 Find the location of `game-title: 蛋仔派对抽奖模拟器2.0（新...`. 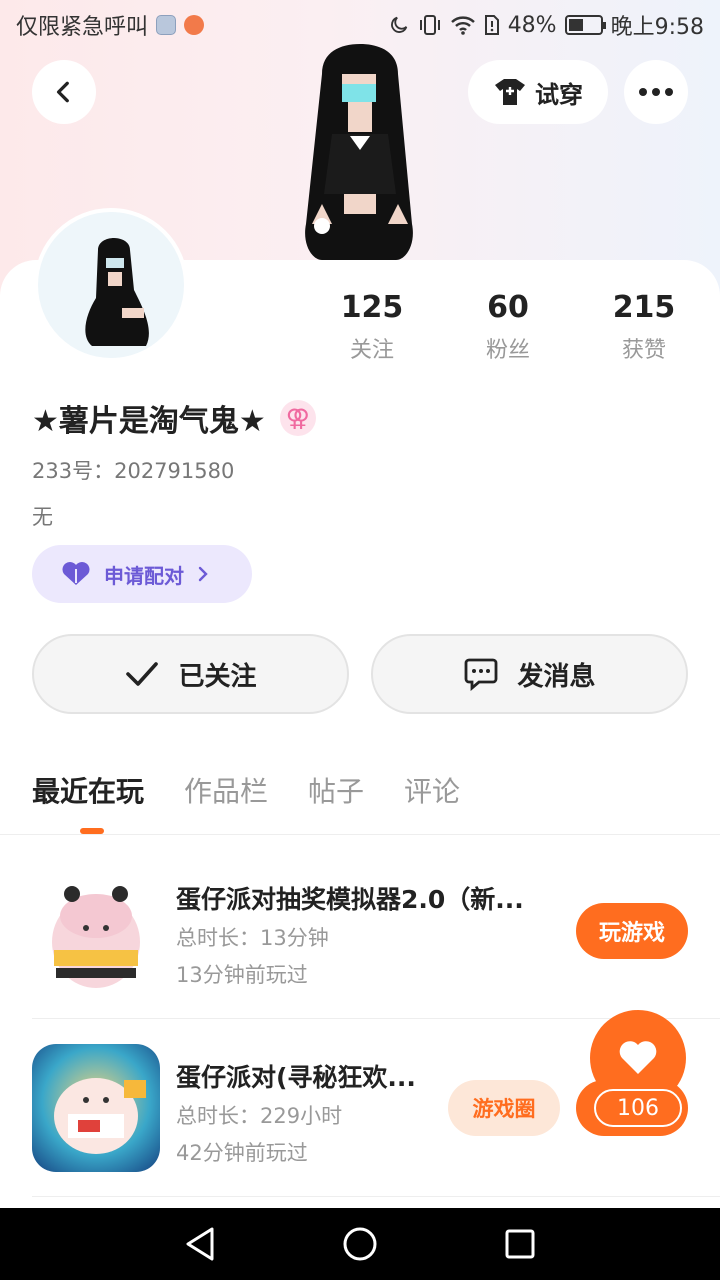

game-title: 蛋仔派对抽奖模拟器2.0（新... is located at coordinates (350, 899).